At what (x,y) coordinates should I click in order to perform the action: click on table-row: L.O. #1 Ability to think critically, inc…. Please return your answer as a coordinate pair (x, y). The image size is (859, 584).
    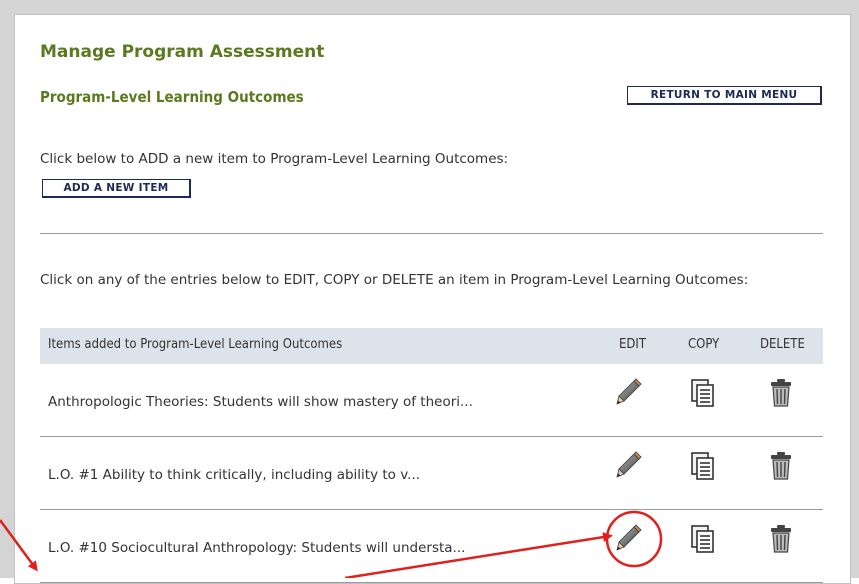
    Looking at the image, I should click on (431, 473).